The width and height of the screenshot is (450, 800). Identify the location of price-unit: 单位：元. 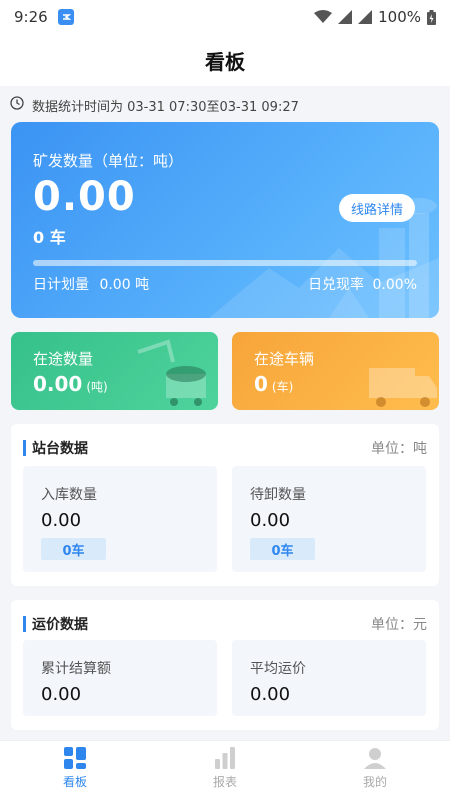
(399, 625).